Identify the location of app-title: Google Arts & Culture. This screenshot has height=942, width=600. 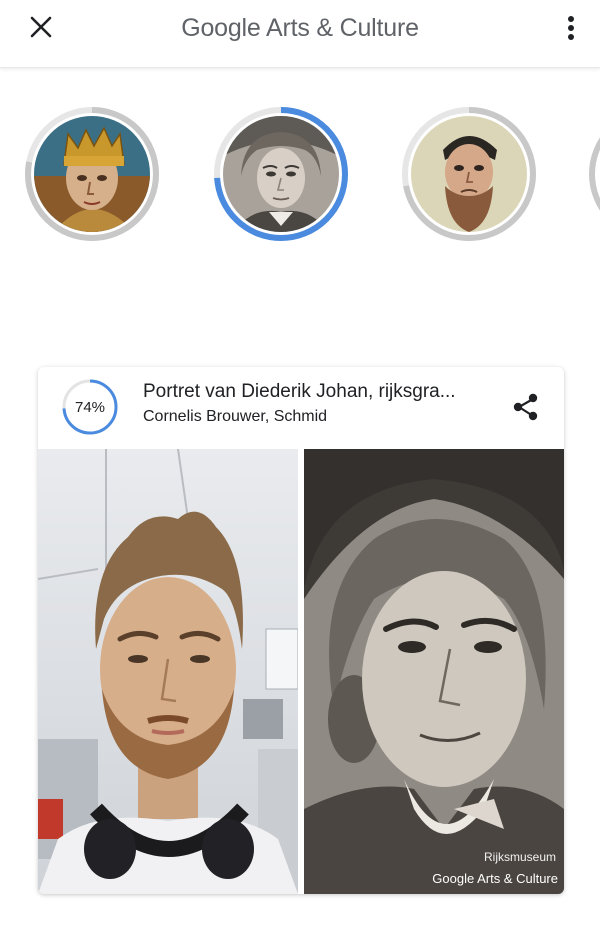
(300, 28).